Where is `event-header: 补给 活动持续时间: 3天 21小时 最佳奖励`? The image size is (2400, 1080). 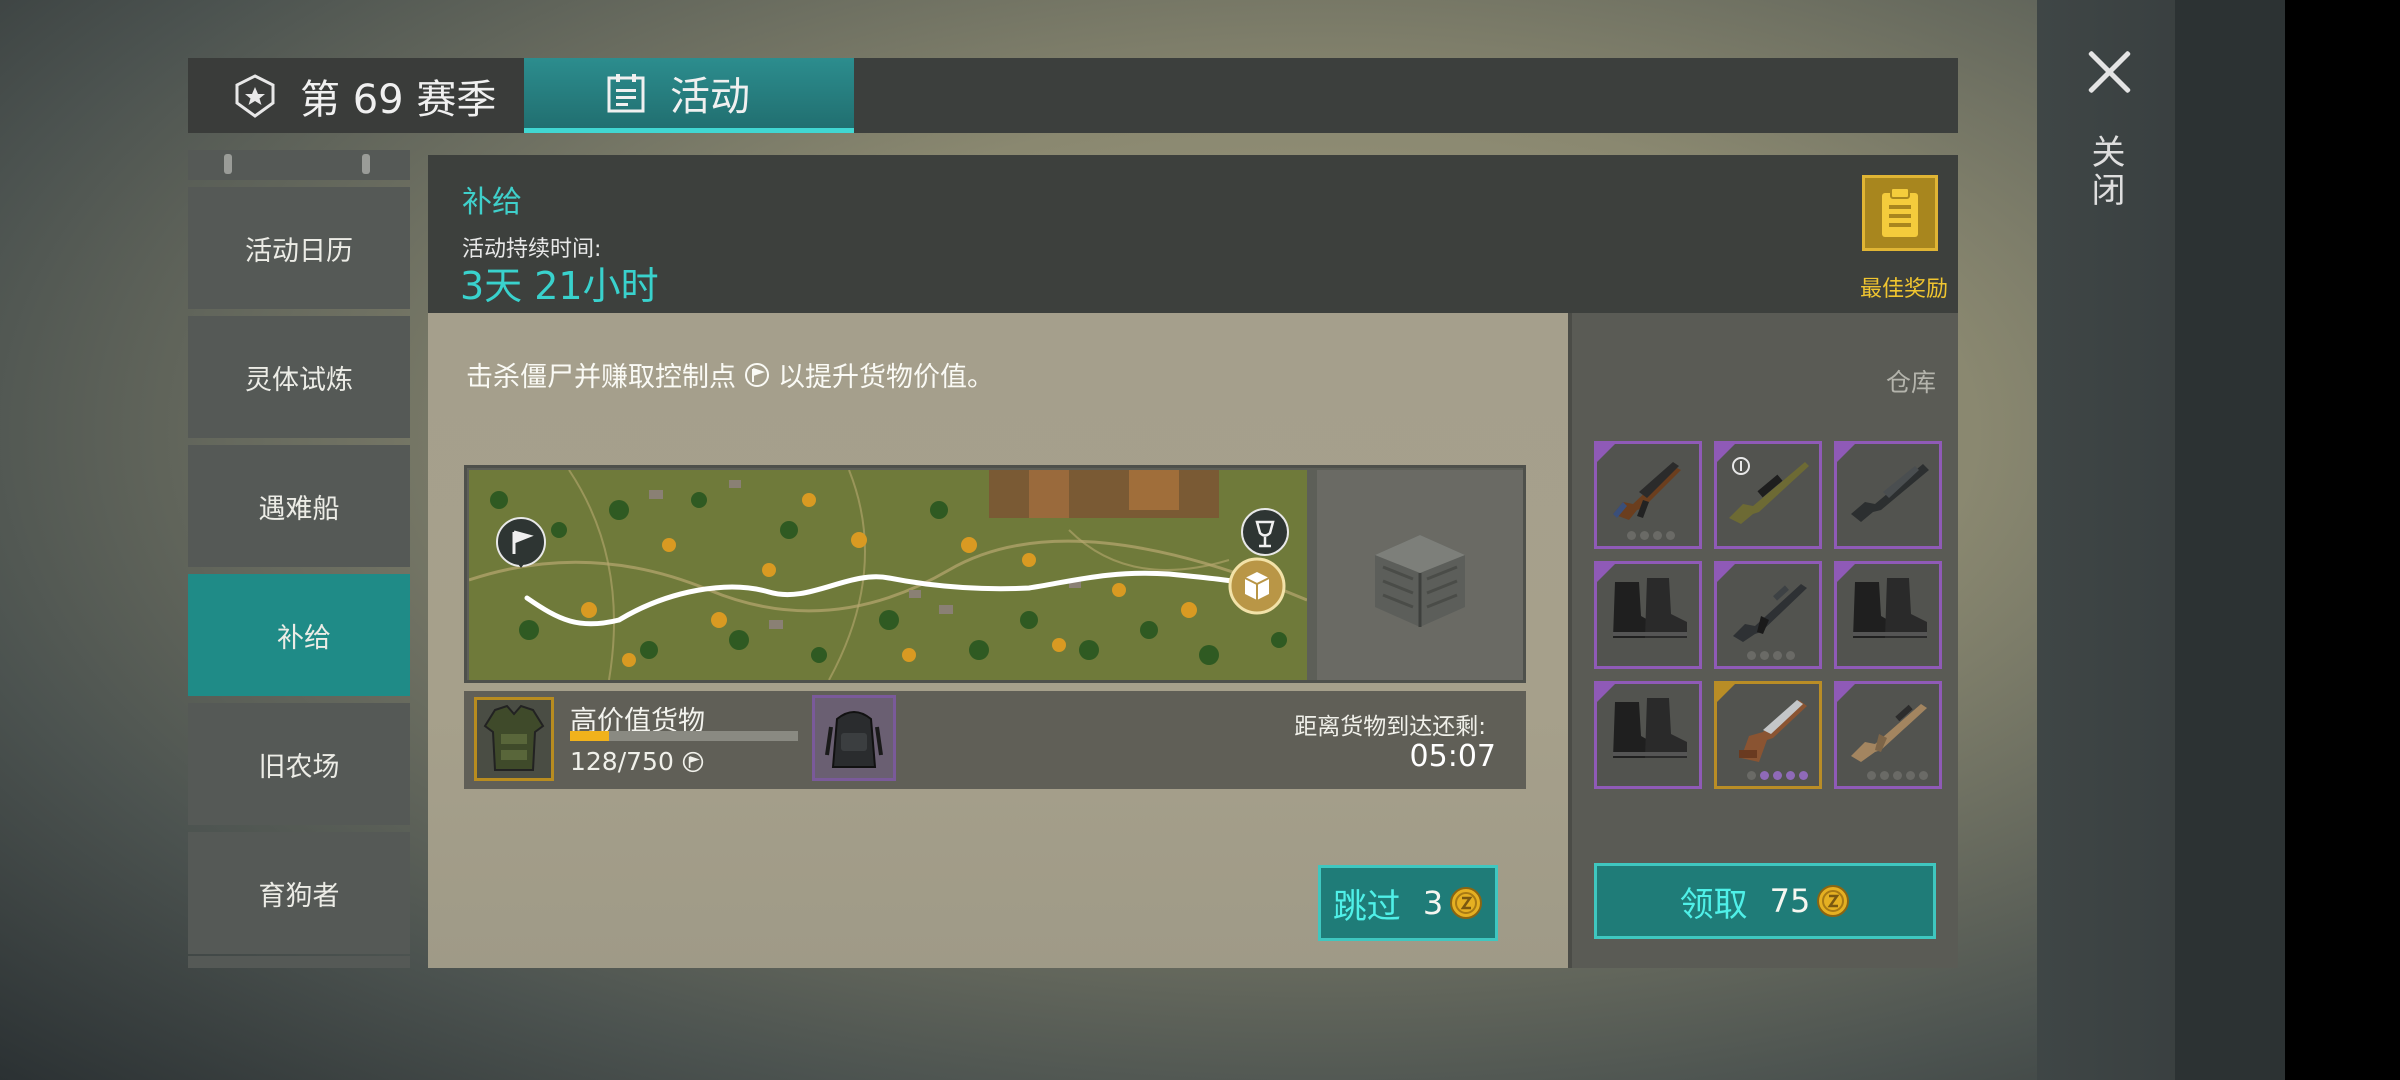 event-header: 补给 活动持续时间: 3天 21小时 最佳奖励 is located at coordinates (1193, 234).